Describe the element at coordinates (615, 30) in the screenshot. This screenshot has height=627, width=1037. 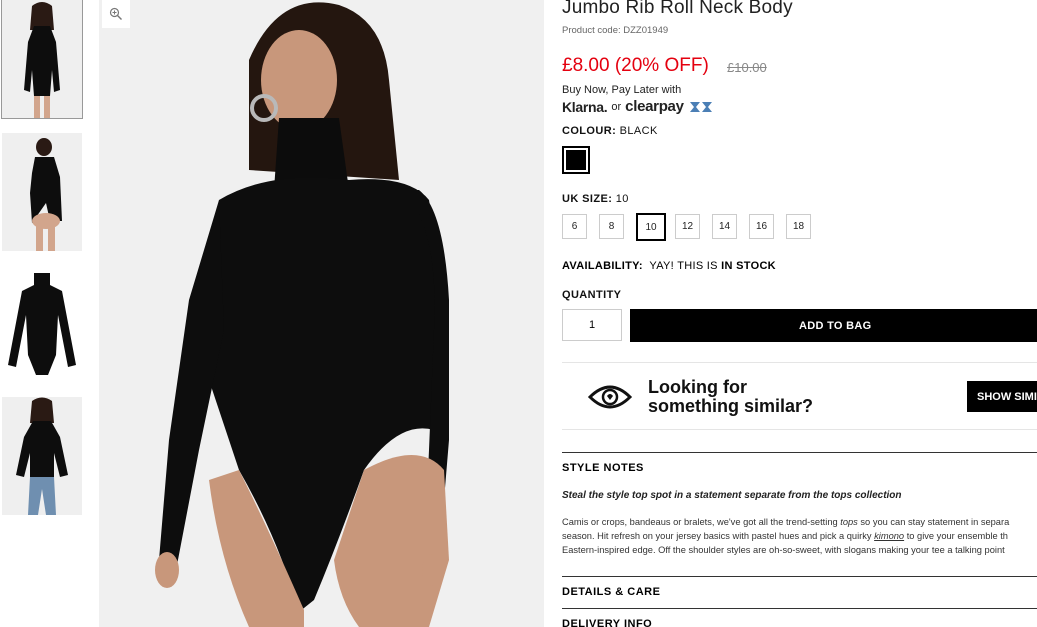
I see `product-code: Product code: DZZ01949` at that location.